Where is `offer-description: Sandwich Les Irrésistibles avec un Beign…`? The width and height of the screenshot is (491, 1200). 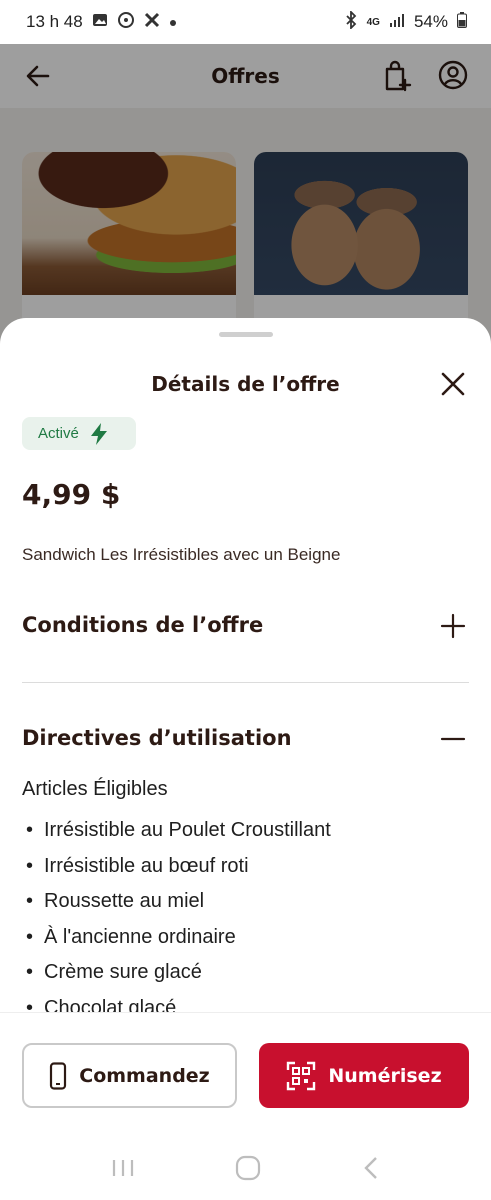 offer-description: Sandwich Les Irrésistibles avec un Beign… is located at coordinates (181, 554).